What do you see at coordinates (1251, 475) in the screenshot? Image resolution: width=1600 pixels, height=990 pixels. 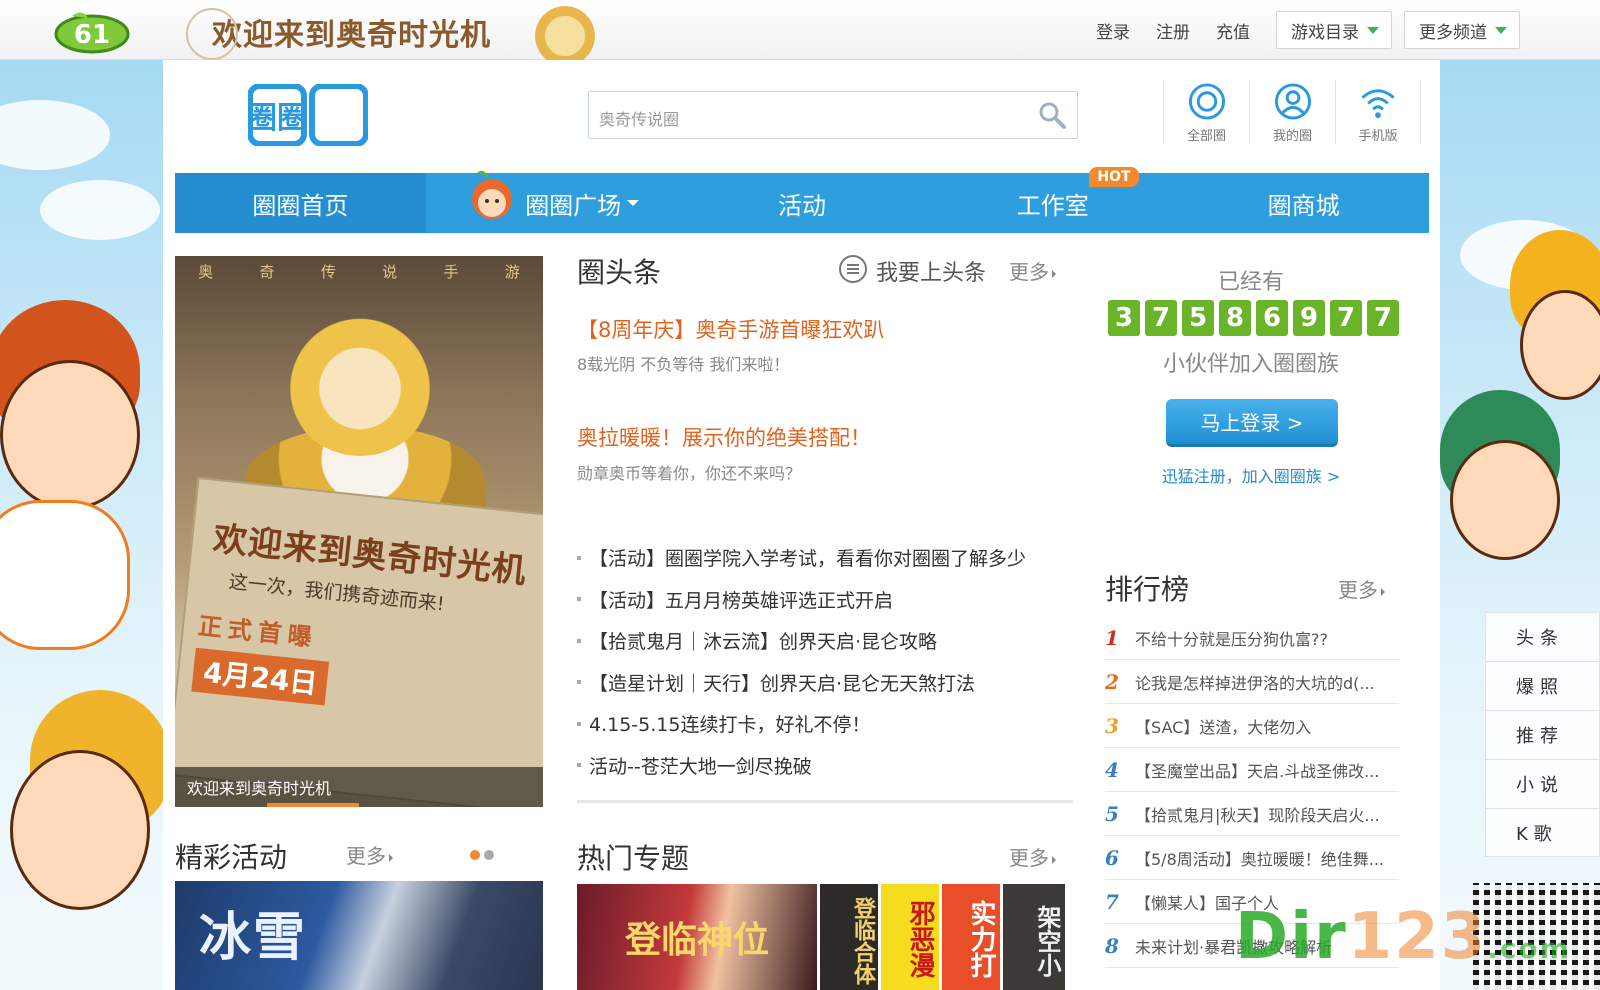 I see `quick-register-link: 迅猛注册，加入圈圈族 >` at bounding box center [1251, 475].